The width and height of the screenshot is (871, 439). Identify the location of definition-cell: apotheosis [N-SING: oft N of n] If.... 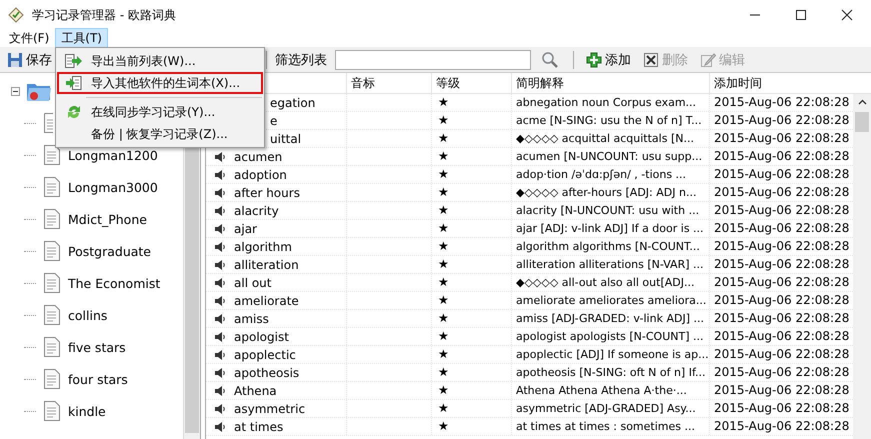
(610, 372).